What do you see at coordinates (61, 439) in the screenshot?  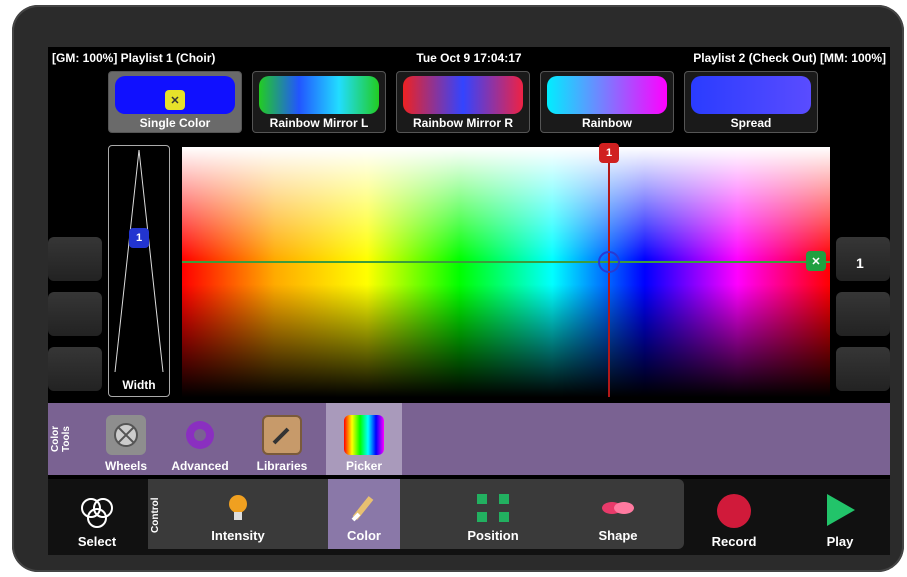 I see `color-tools-label: Color Tools` at bounding box center [61, 439].